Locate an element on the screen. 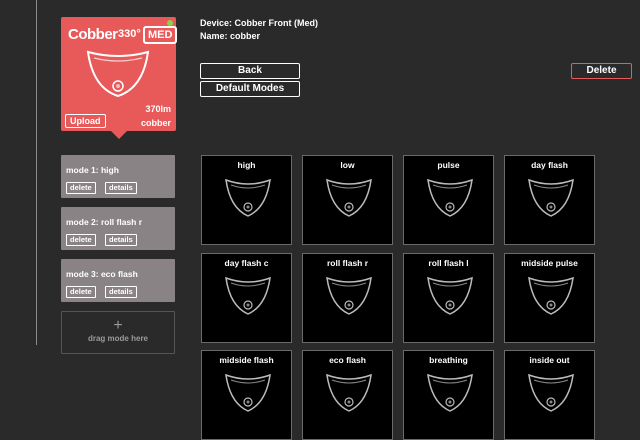 The height and width of the screenshot is (440, 640). drop-zone: + drag mode here is located at coordinates (118, 332).